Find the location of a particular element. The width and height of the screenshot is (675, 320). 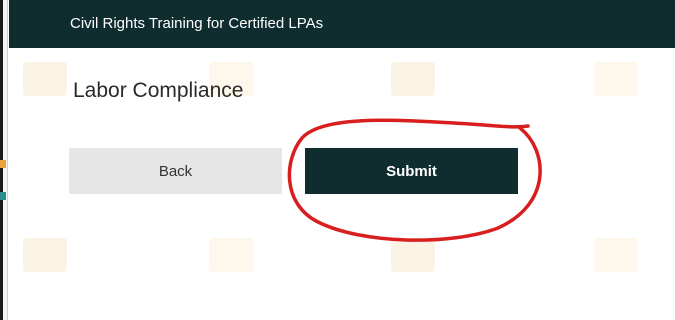

edge-mark-orange is located at coordinates (3, 164).